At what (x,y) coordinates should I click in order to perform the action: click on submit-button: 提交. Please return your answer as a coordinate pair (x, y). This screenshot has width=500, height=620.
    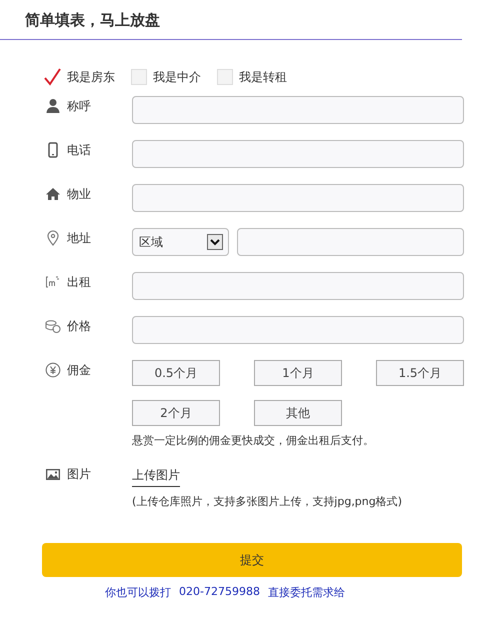
    Looking at the image, I should click on (252, 560).